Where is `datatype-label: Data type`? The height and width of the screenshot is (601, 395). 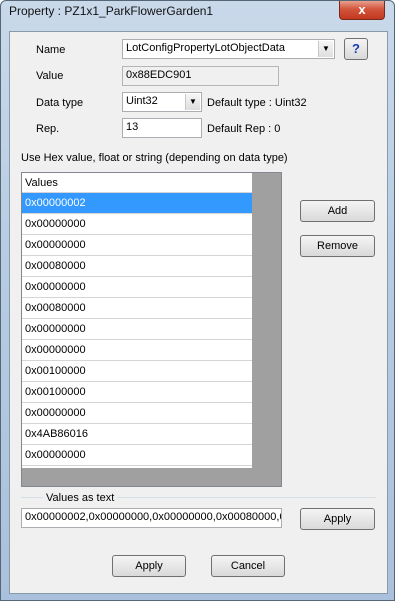
datatype-label: Data type is located at coordinates (60, 103).